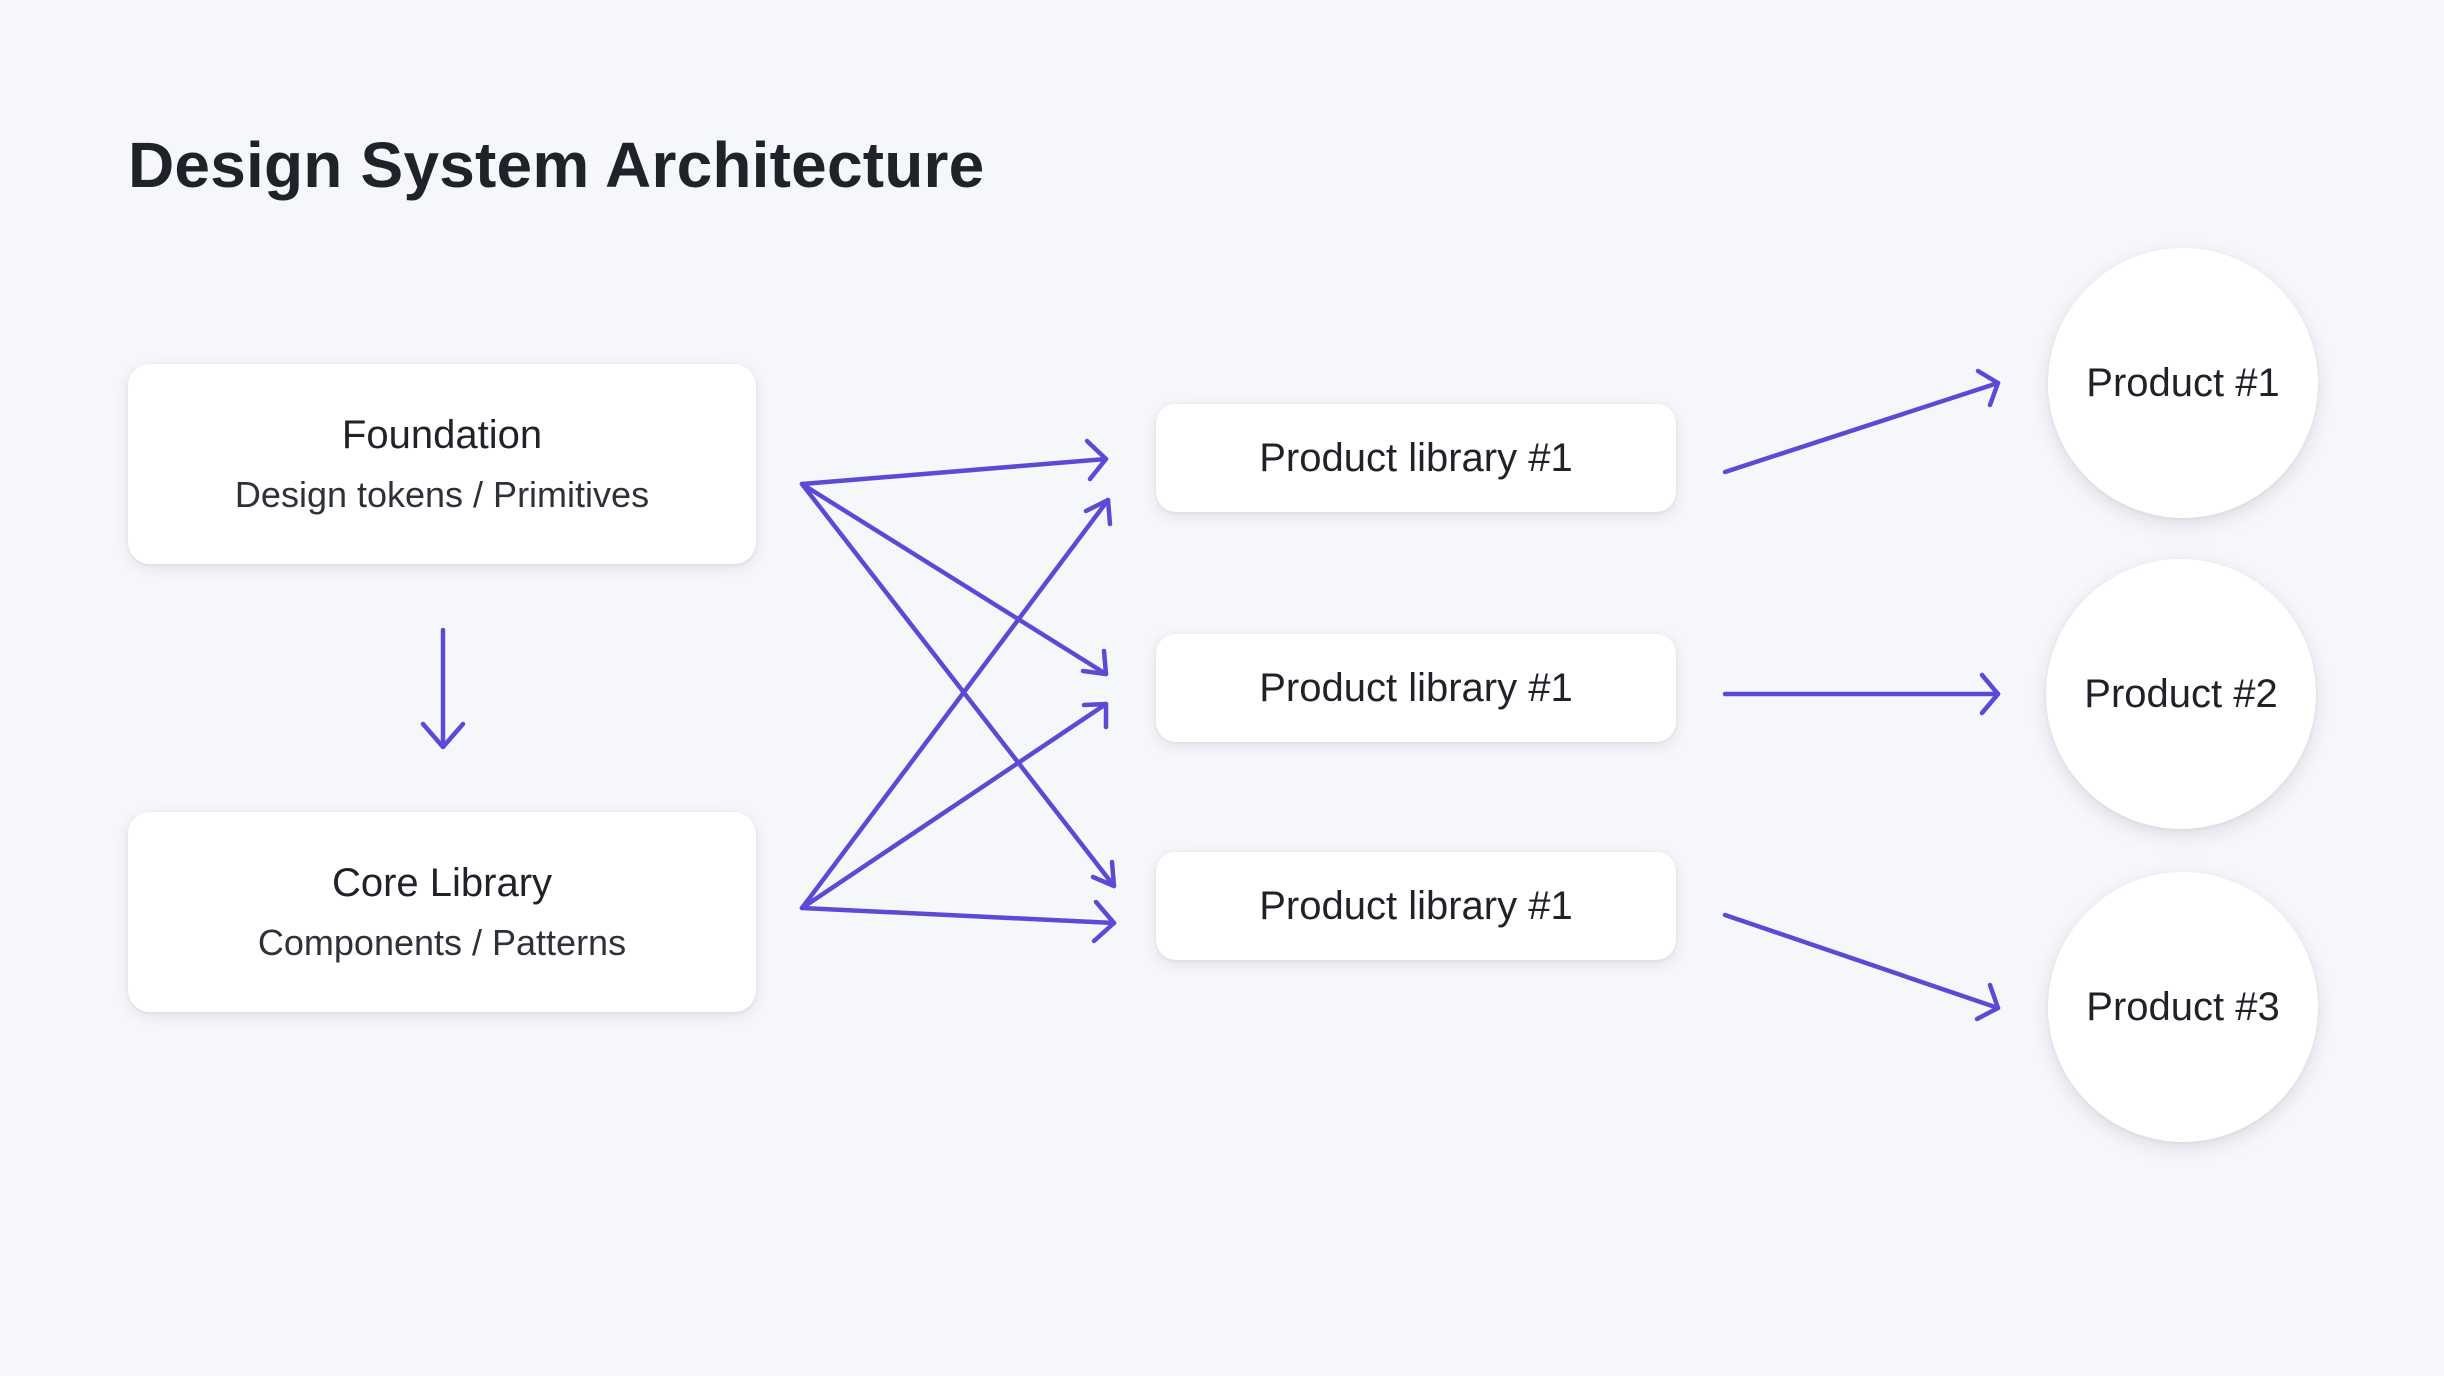 Image resolution: width=2444 pixels, height=1376 pixels. I want to click on product-node-1: Product #1, so click(2183, 383).